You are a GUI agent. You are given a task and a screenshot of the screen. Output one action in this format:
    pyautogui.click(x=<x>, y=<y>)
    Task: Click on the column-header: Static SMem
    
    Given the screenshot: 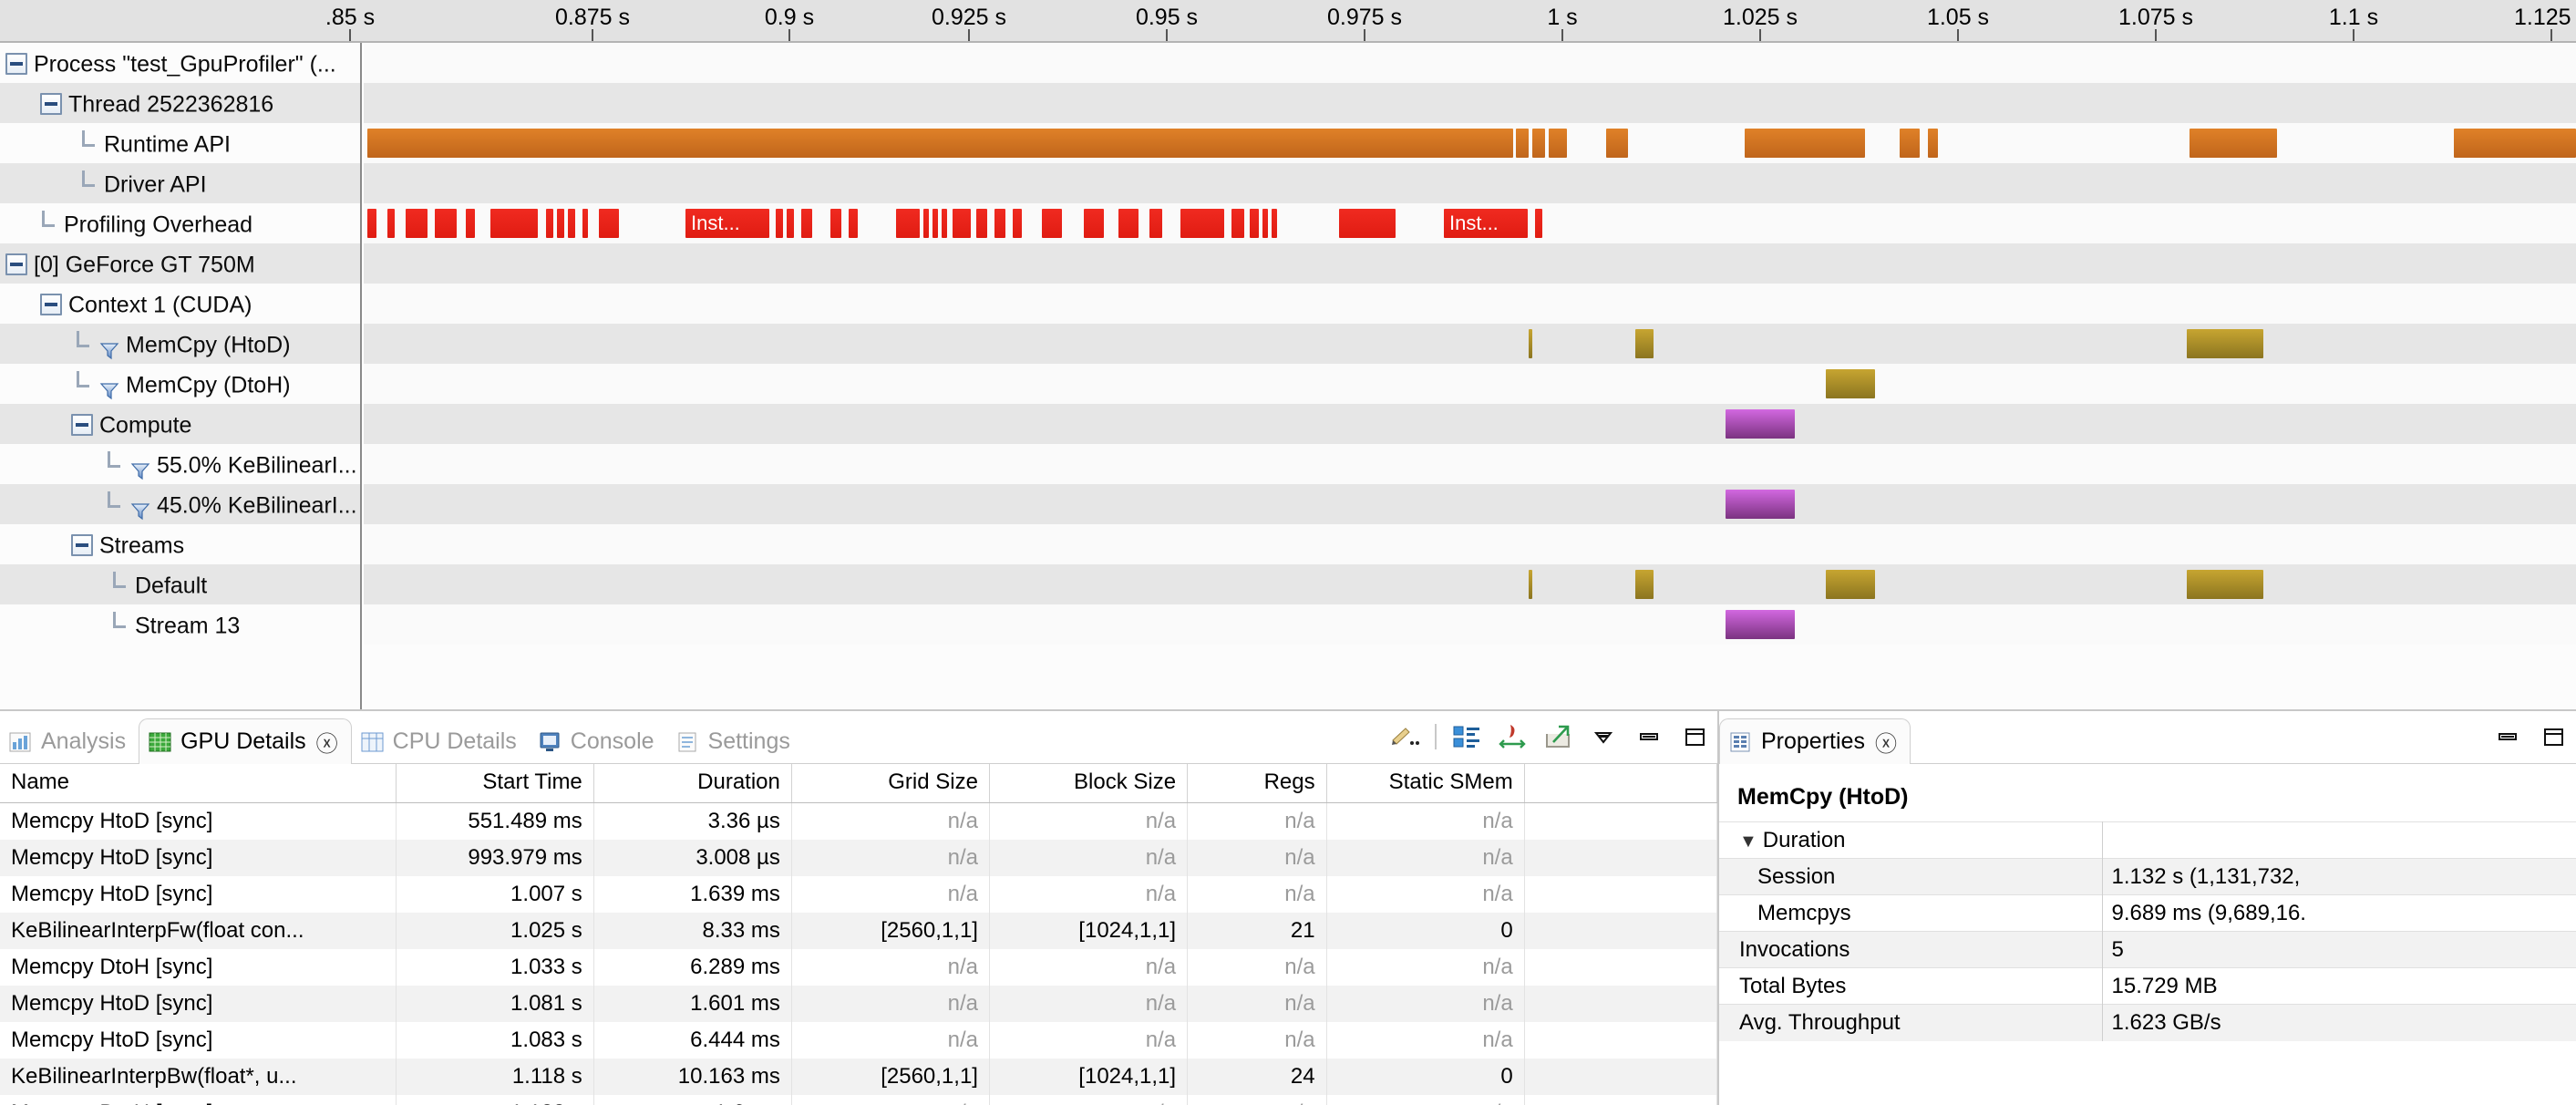 What is the action you would take?
    pyautogui.click(x=1425, y=783)
    